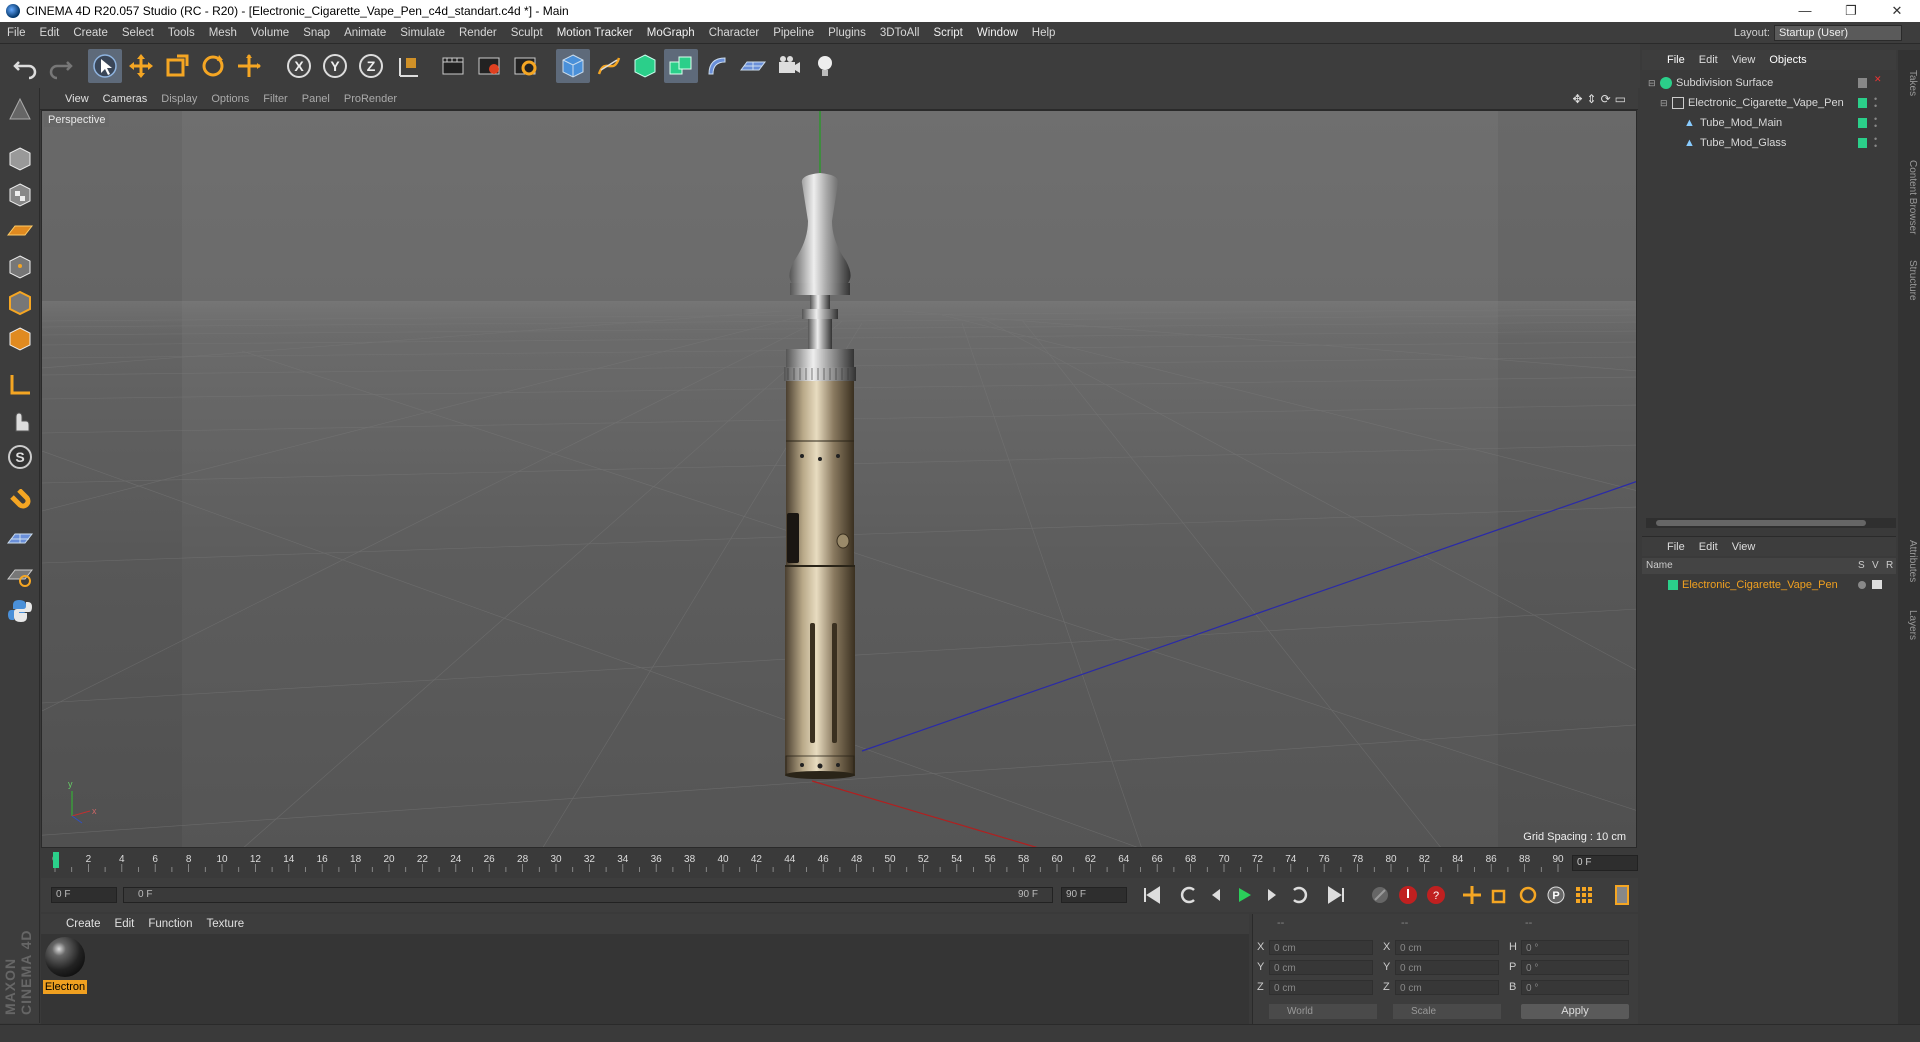  What do you see at coordinates (1300, 895) in the screenshot?
I see `next-key-icon` at bounding box center [1300, 895].